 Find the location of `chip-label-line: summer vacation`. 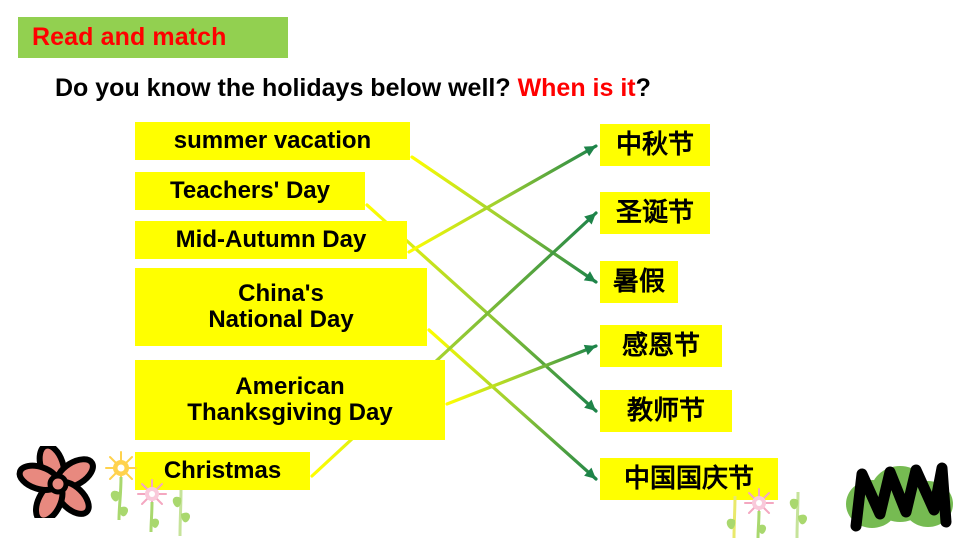

chip-label-line: summer vacation is located at coordinates (272, 141).